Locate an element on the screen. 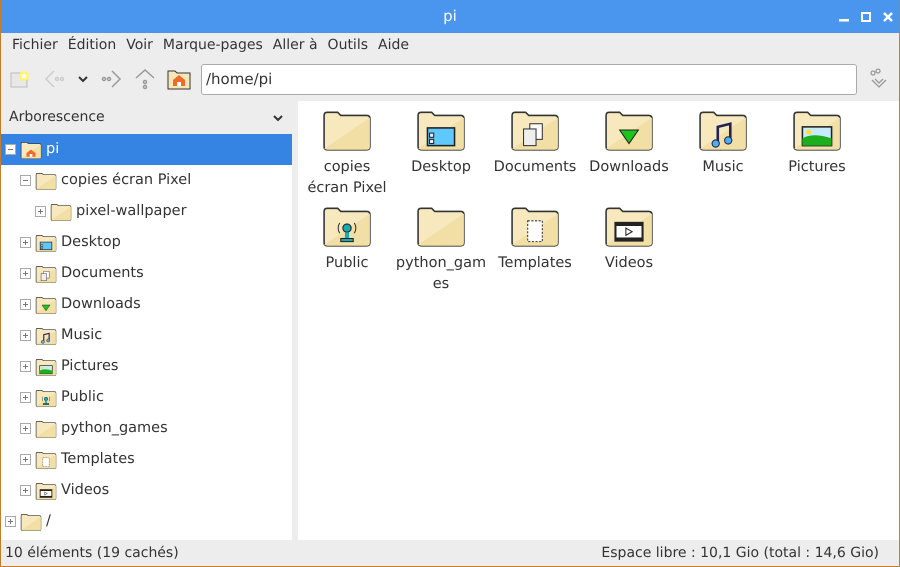 The width and height of the screenshot is (900, 567). location-field: /home/pi is located at coordinates (529, 79).